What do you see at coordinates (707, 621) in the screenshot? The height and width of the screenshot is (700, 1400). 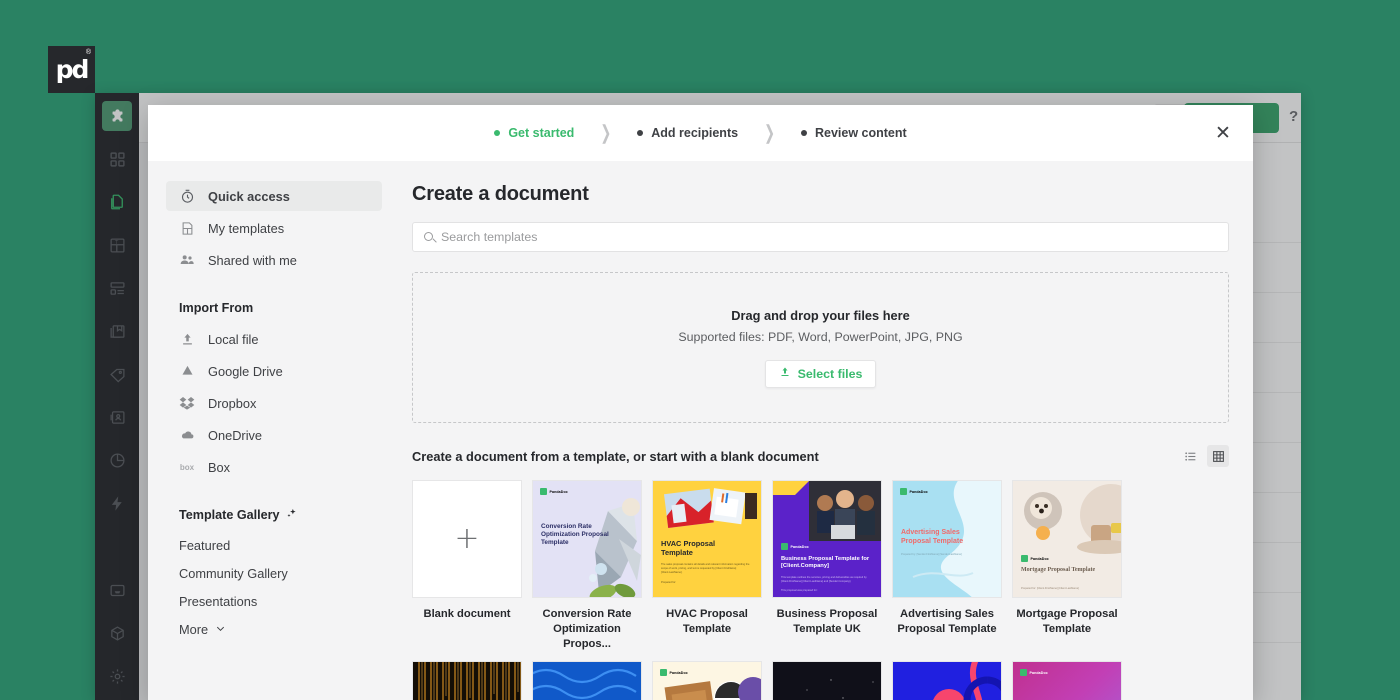 I see `template-card-label: HVAC Proposal Template` at bounding box center [707, 621].